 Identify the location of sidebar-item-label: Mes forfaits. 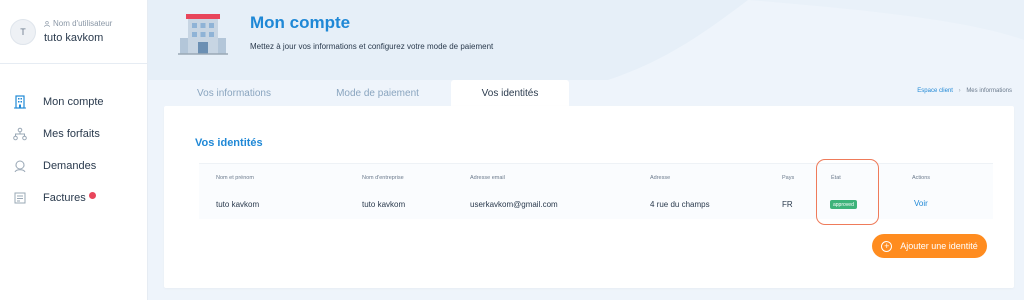
(71, 134).